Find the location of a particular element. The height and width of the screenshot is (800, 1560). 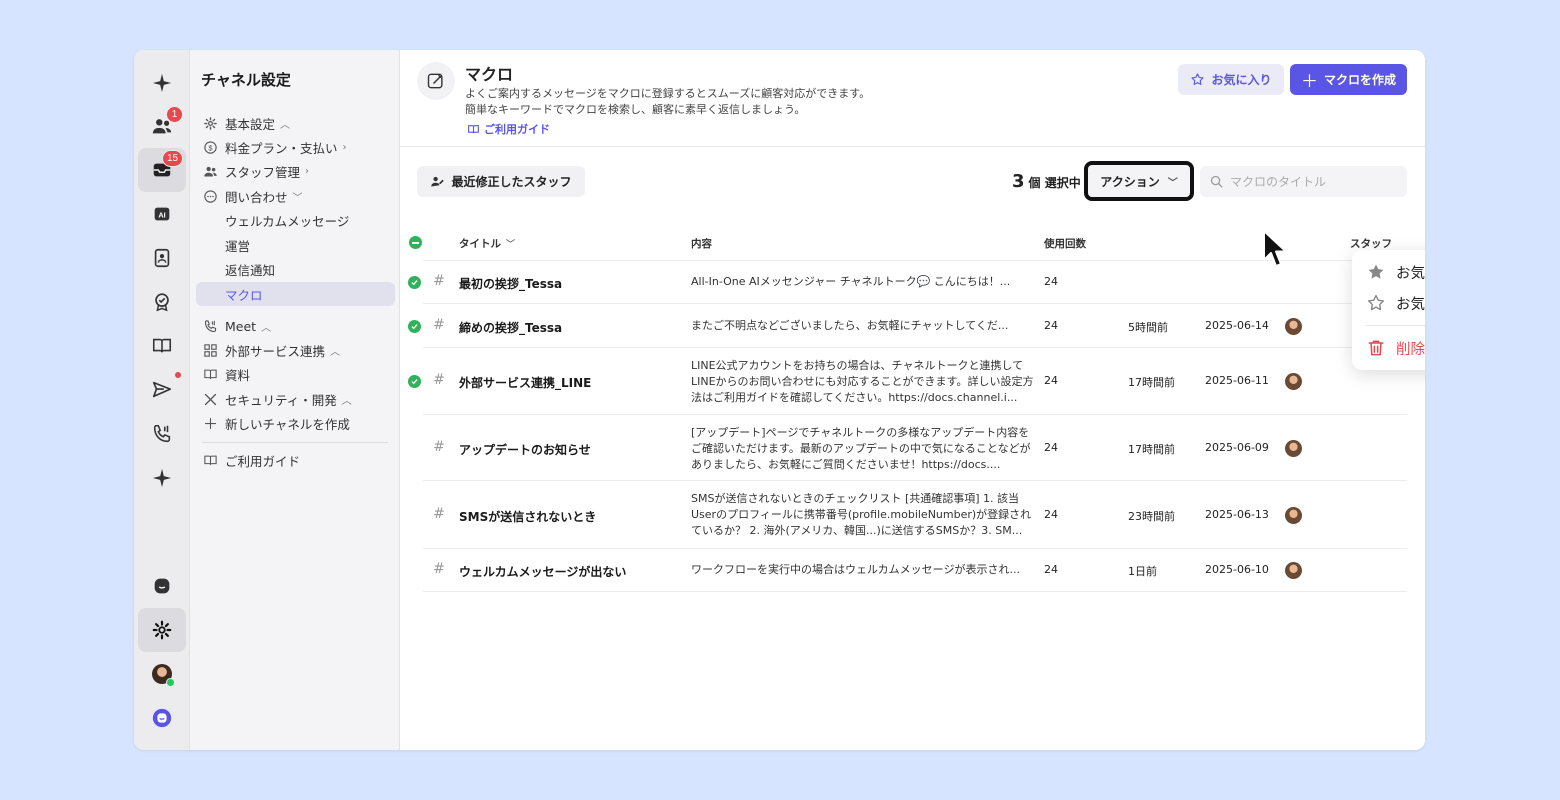

phone-icon is located at coordinates (162, 433).